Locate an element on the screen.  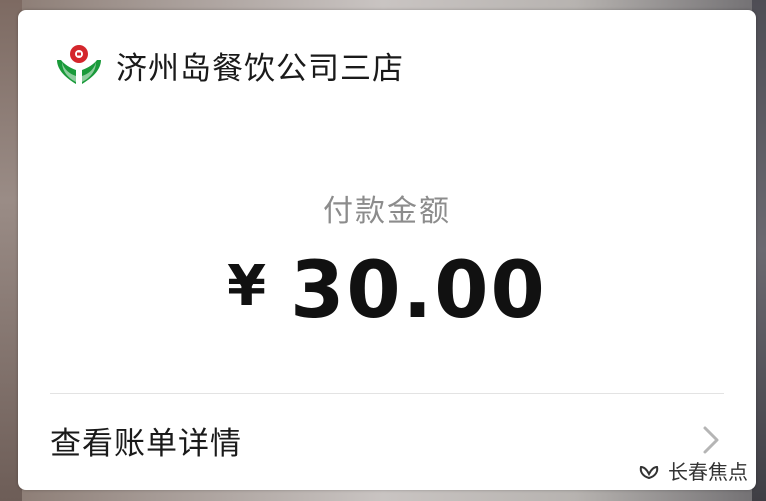
watermark-text: 长春焦点 is located at coordinates (708, 472).